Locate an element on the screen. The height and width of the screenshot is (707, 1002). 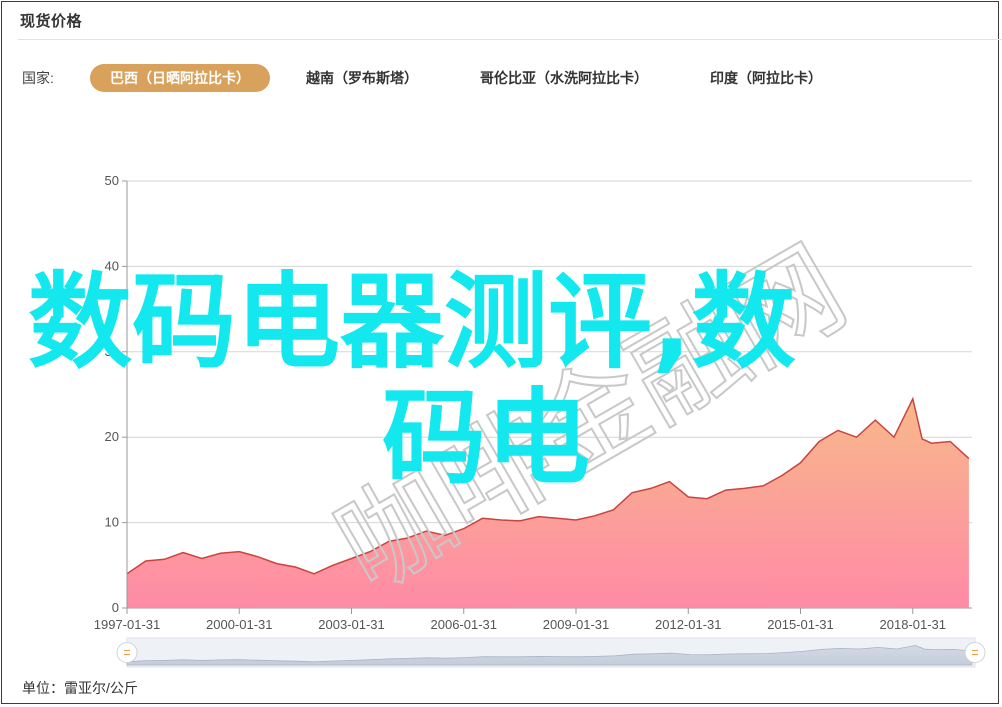
x-tick-label: 2009-01-31 is located at coordinates (576, 624).